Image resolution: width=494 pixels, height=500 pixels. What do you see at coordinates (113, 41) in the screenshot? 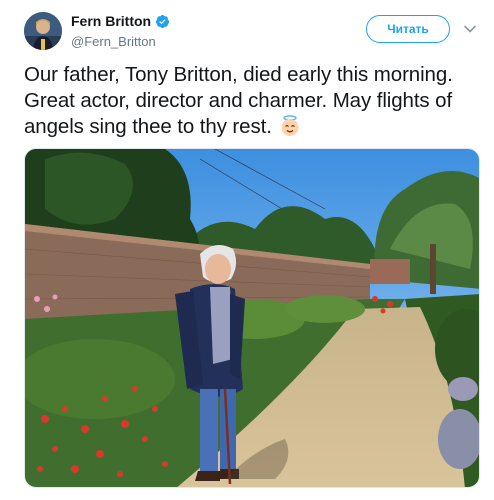
I see `author-handle: @Fern_Britton` at bounding box center [113, 41].